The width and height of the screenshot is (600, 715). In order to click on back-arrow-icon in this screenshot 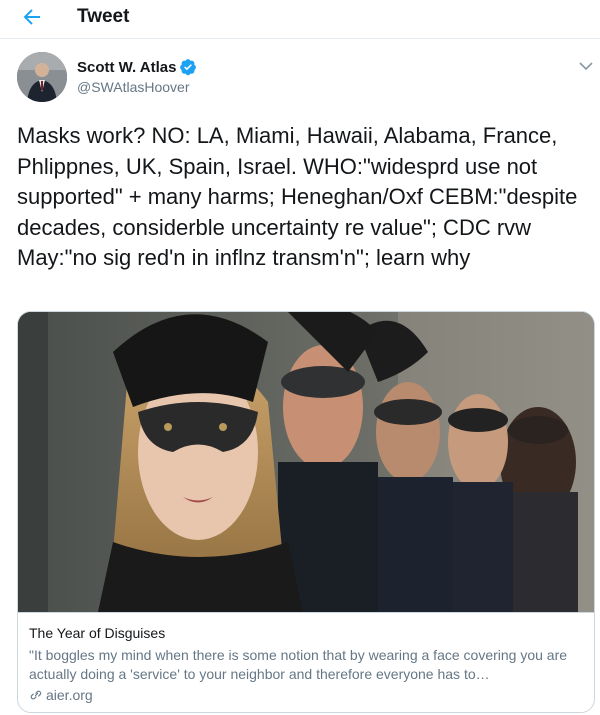, I will do `click(33, 17)`.